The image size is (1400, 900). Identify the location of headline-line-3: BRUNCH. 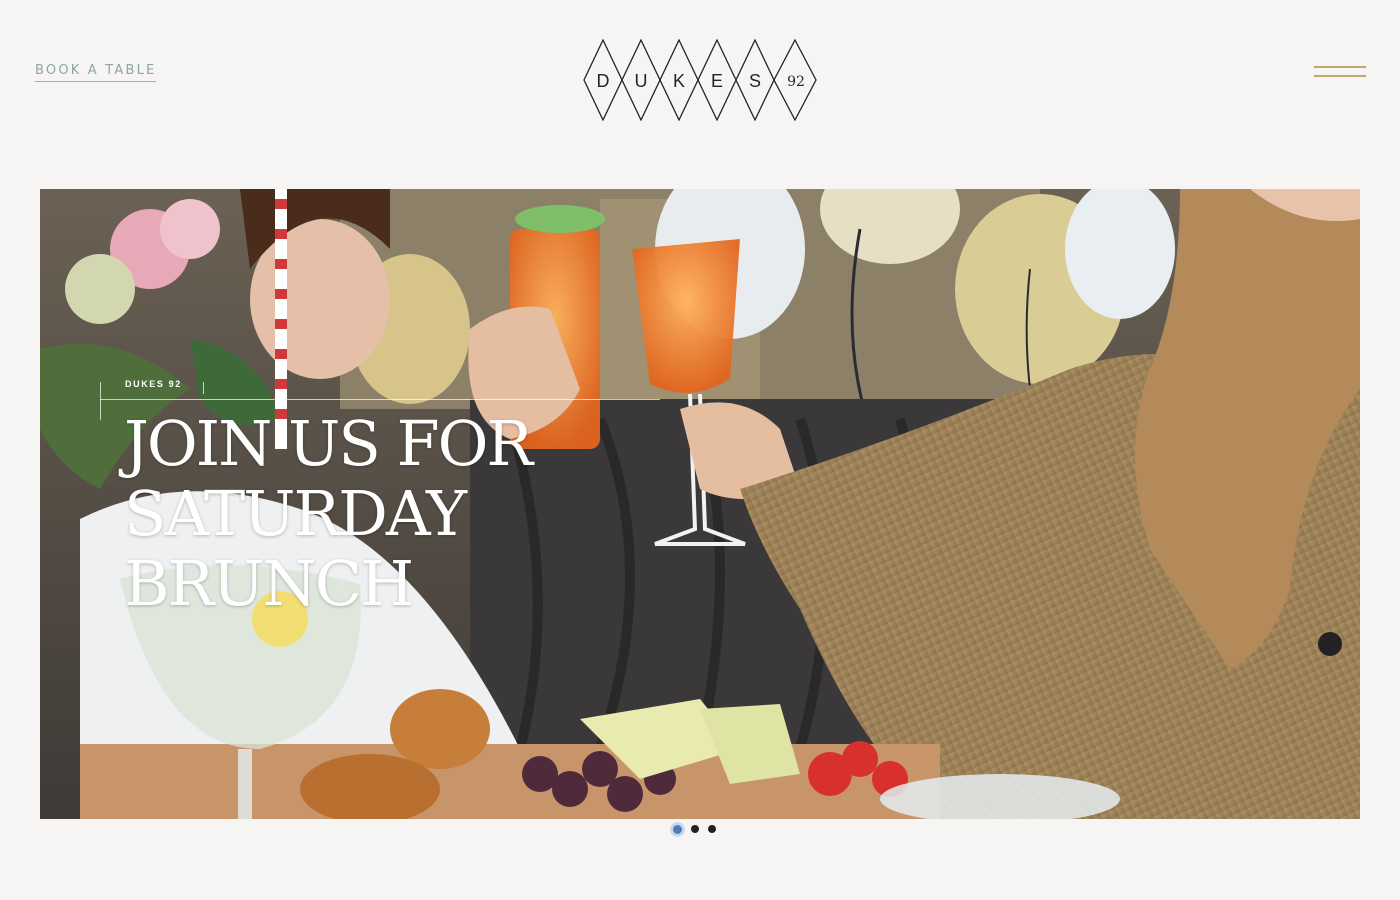
(269, 583).